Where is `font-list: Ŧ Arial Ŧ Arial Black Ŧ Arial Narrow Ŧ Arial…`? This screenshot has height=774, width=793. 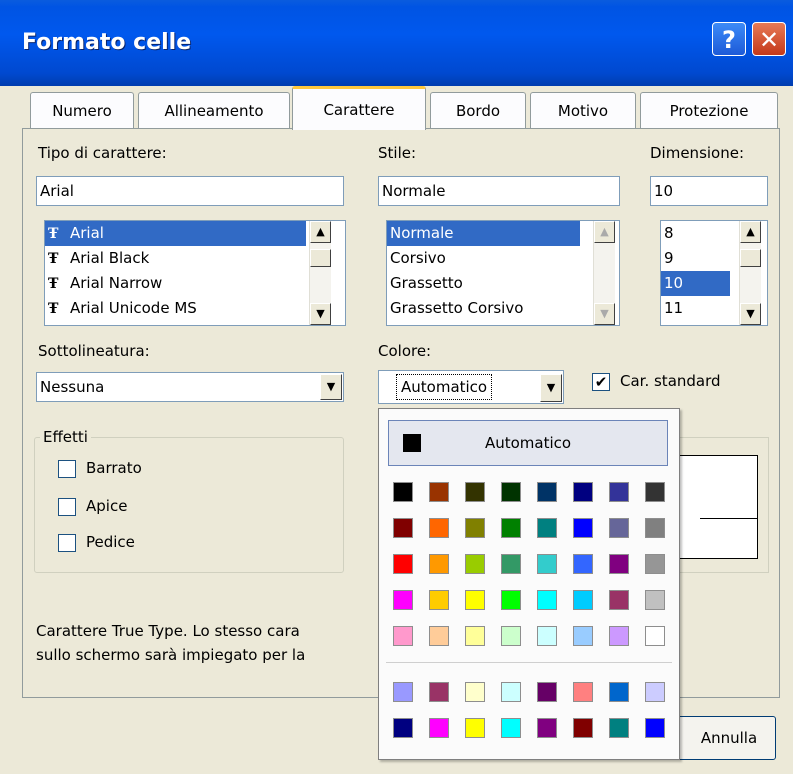
font-list: Ŧ Arial Ŧ Arial Black Ŧ Arial Narrow Ŧ Arial… is located at coordinates (195, 273).